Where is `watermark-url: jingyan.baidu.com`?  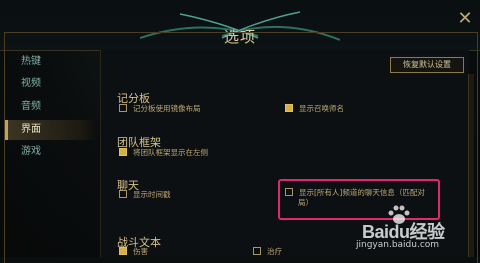 watermark-url: jingyan.baidu.com is located at coordinates (398, 245).